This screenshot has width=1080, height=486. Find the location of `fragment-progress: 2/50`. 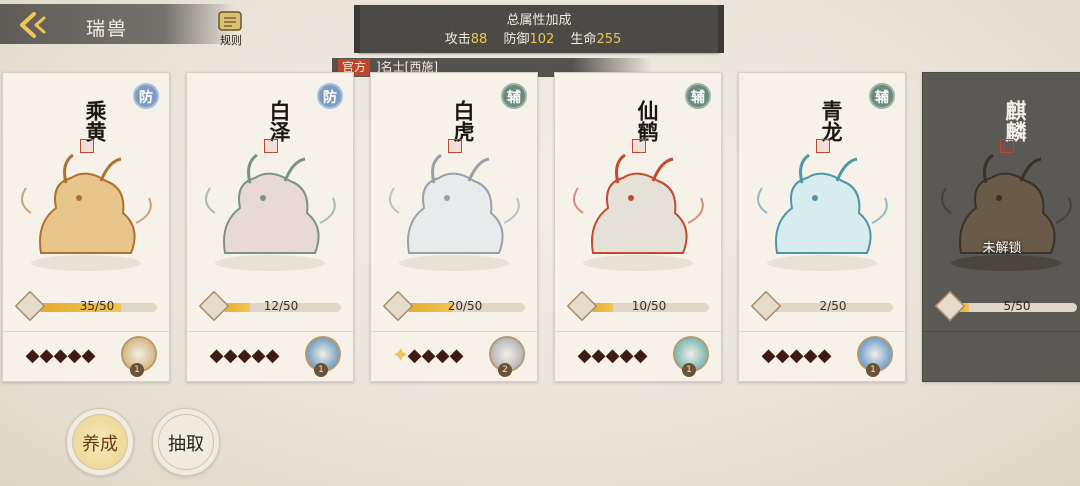

fragment-progress: 2/50 is located at coordinates (824, 306).